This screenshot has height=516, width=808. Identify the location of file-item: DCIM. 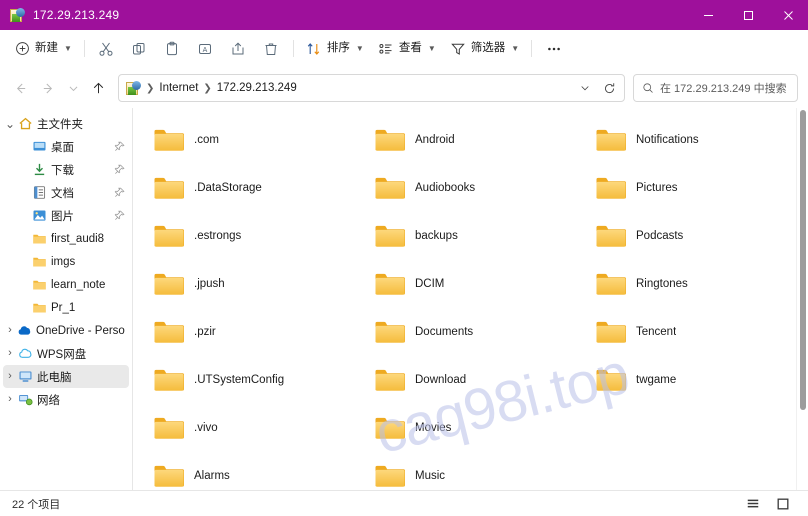
(464, 284).